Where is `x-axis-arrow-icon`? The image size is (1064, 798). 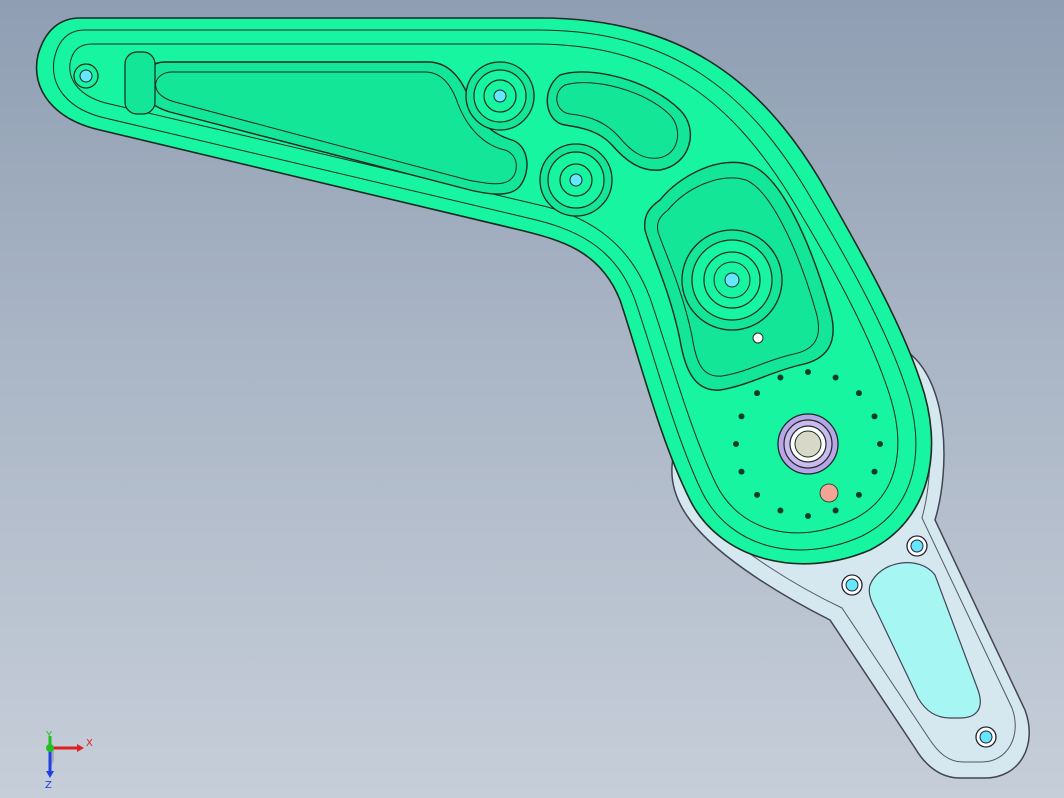 x-axis-arrow-icon is located at coordinates (80, 748).